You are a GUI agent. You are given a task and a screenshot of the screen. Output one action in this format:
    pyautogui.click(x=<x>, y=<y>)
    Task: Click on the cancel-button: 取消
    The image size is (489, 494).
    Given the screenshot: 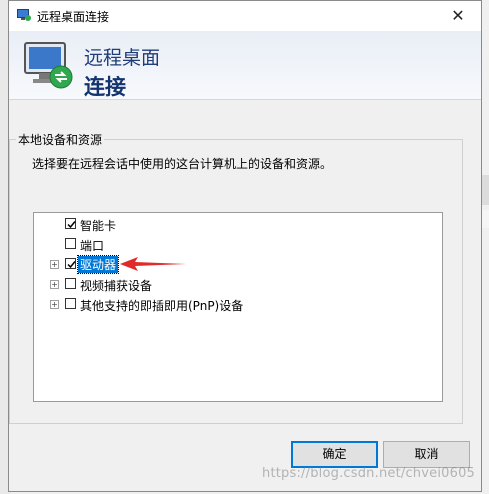 What is the action you would take?
    pyautogui.click(x=426, y=454)
    